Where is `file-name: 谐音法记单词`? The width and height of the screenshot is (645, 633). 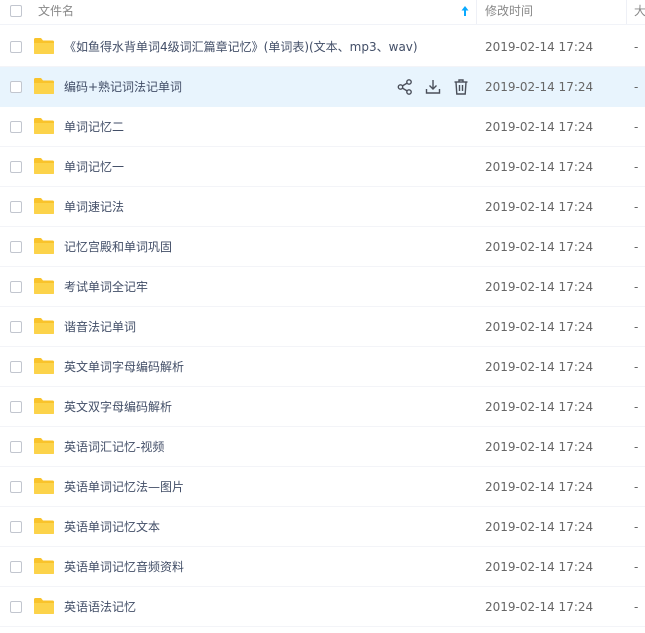
file-name: 谐音法记单词 is located at coordinates (100, 327).